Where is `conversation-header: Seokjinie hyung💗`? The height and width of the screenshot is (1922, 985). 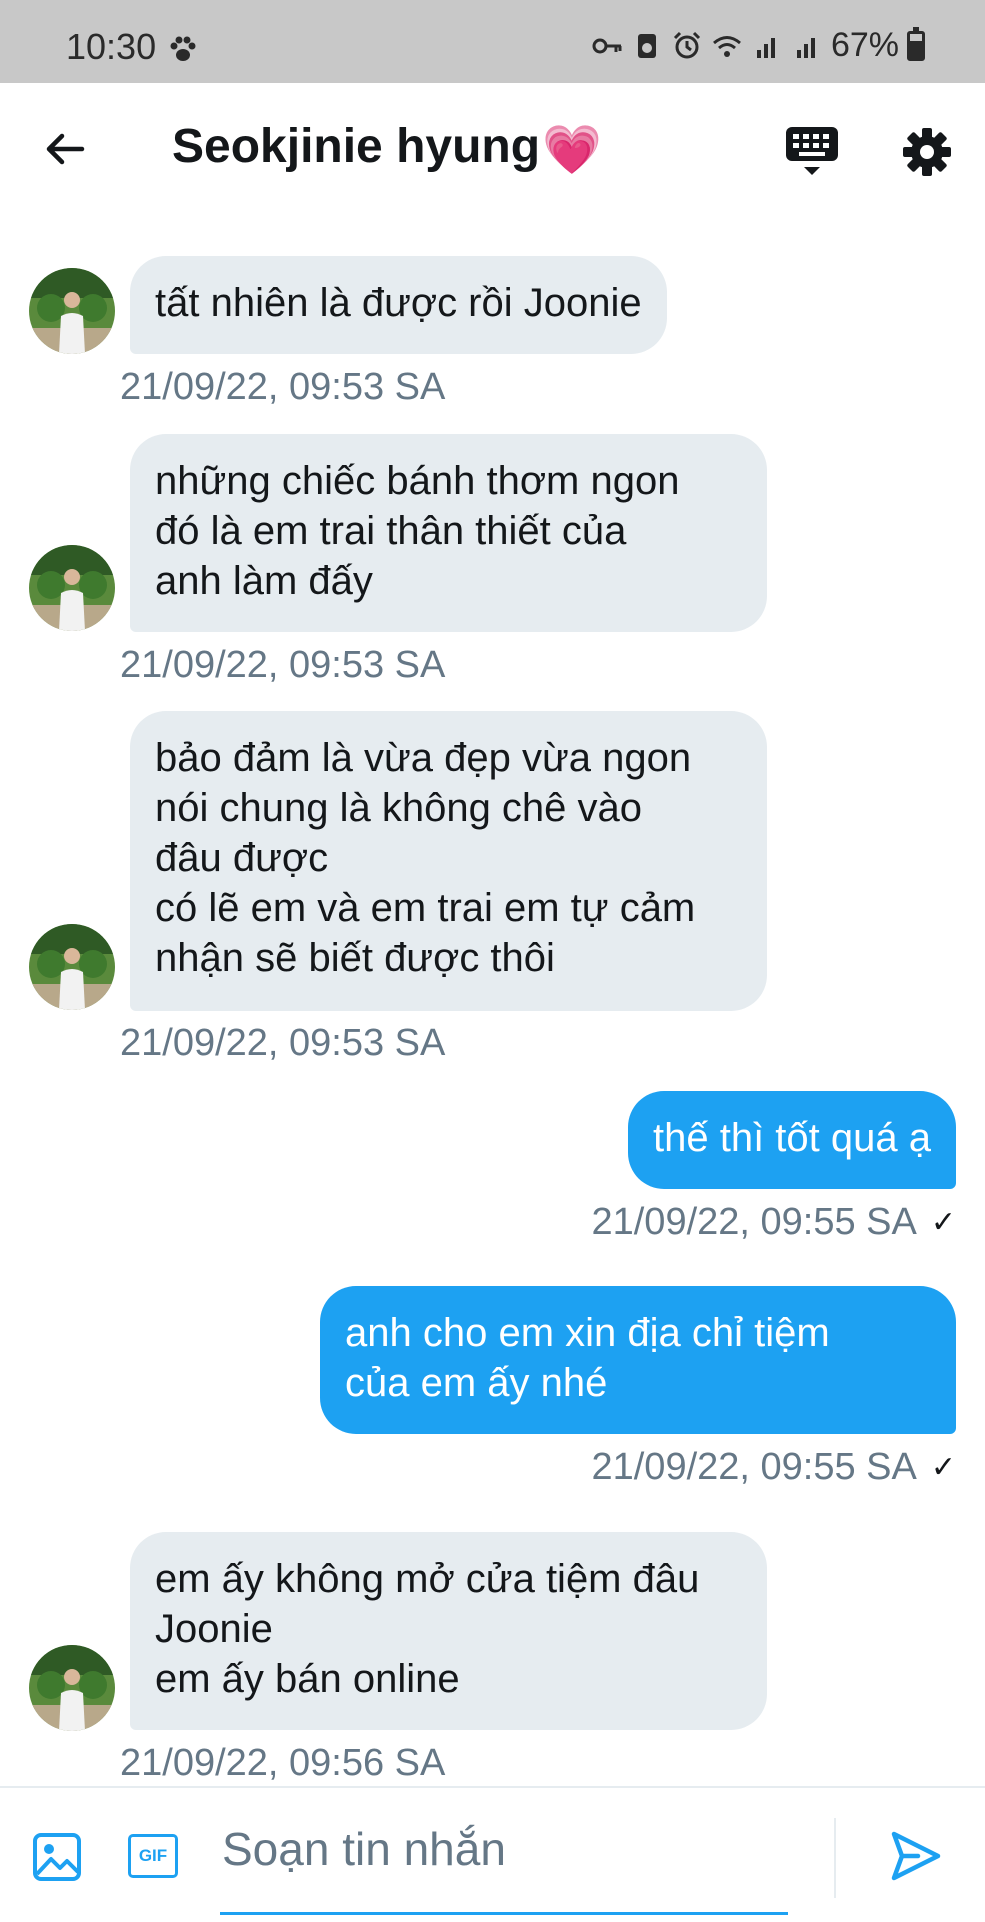
conversation-header: Seokjinie hyung💗 is located at coordinates (492, 150).